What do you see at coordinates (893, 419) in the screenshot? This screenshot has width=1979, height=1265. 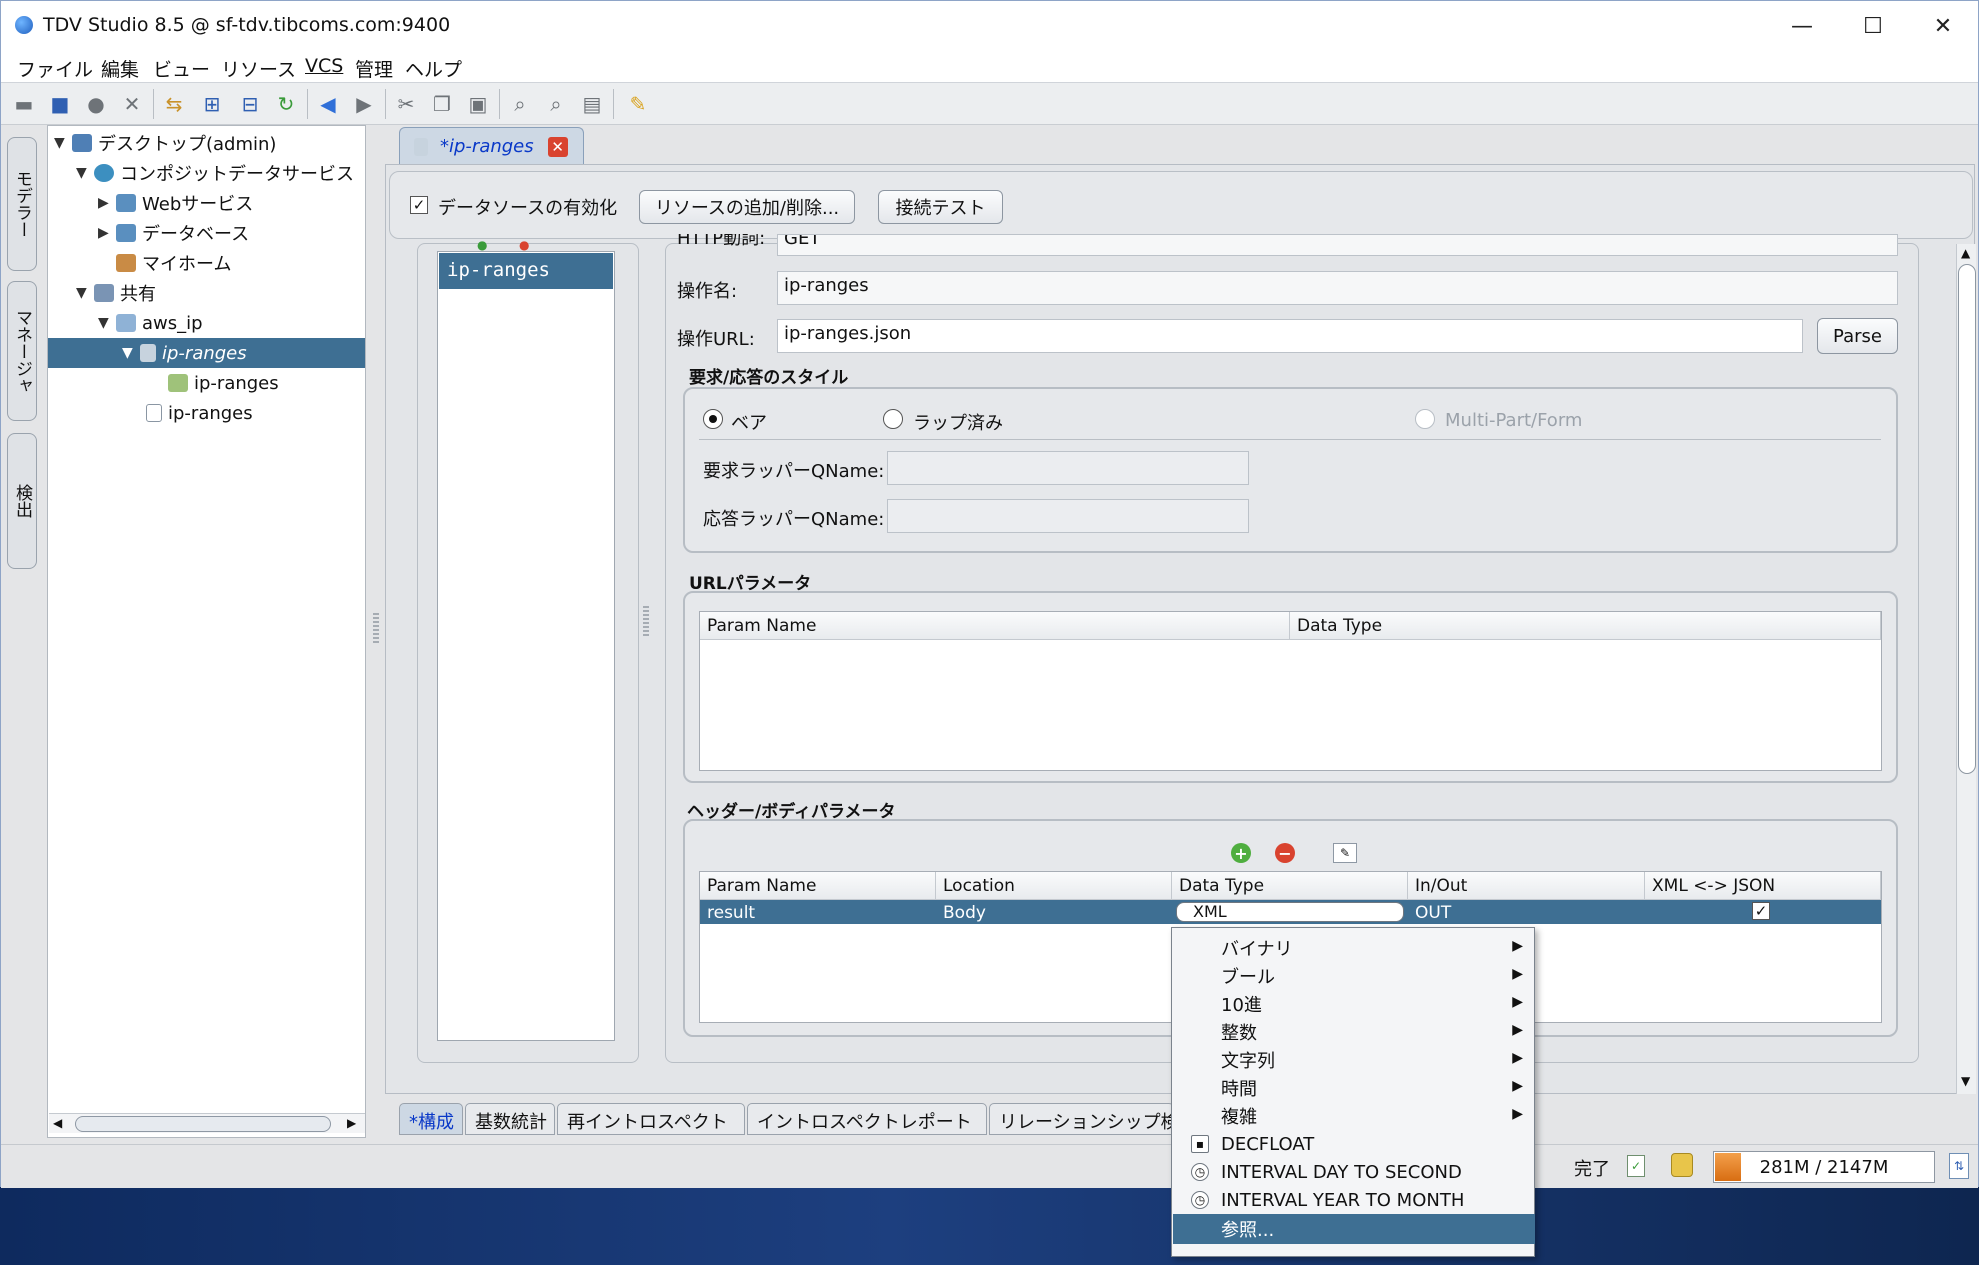 I see `wrapped-radio` at bounding box center [893, 419].